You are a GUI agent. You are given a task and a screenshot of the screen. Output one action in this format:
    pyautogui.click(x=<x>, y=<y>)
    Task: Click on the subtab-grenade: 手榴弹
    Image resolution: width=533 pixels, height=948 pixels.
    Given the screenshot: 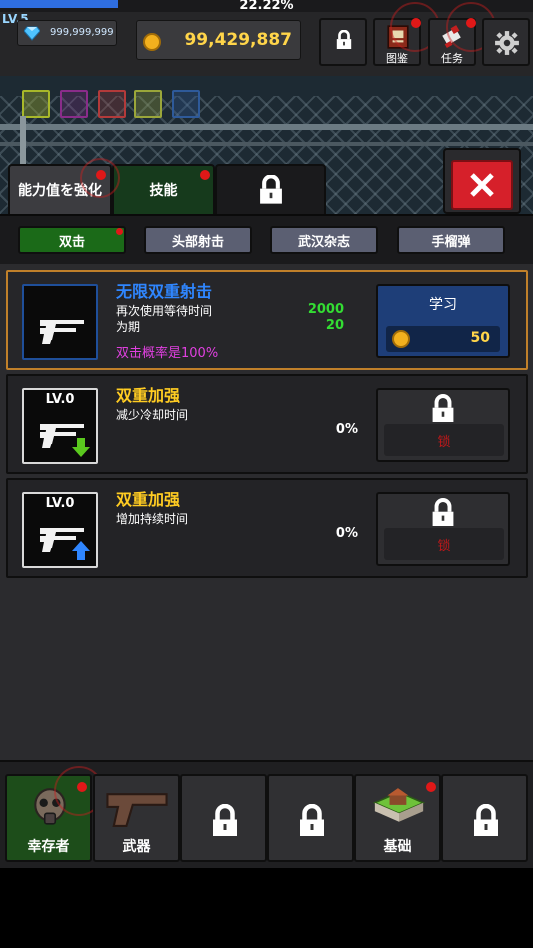 What is the action you would take?
    pyautogui.click(x=451, y=240)
    